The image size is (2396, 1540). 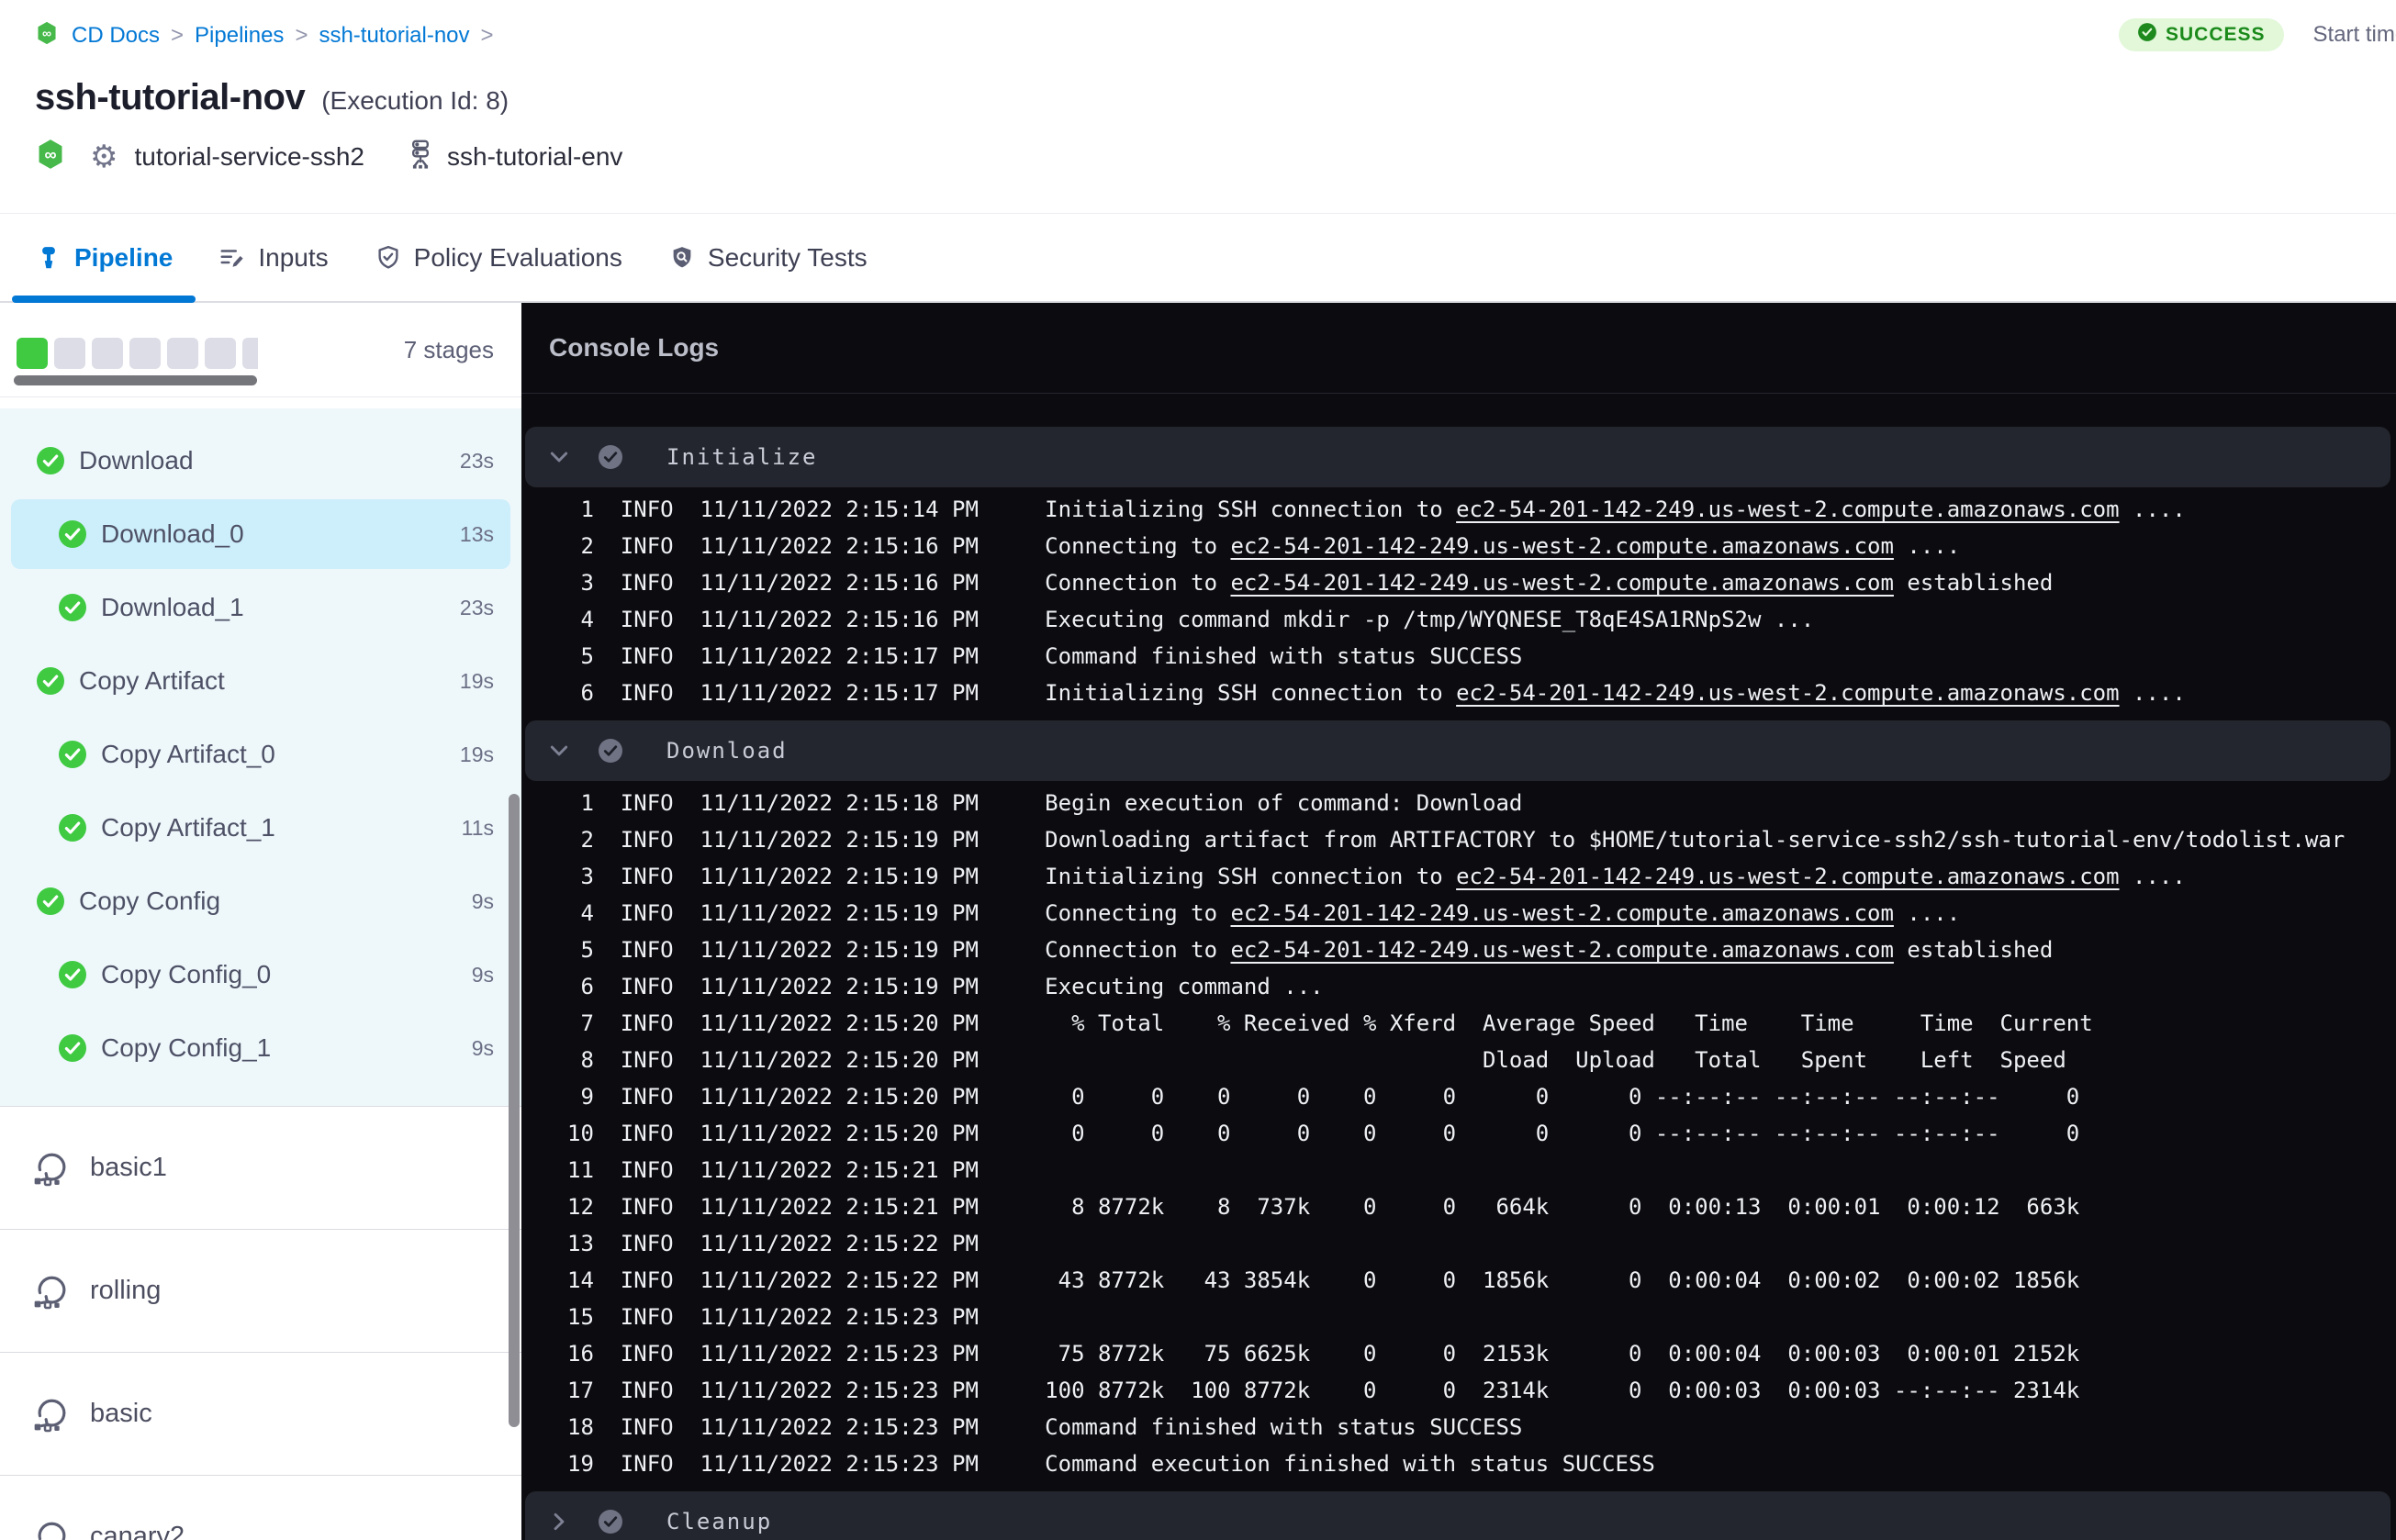 What do you see at coordinates (116, 36) in the screenshot?
I see `breadcrumb-link-cd-docs: CD Docs` at bounding box center [116, 36].